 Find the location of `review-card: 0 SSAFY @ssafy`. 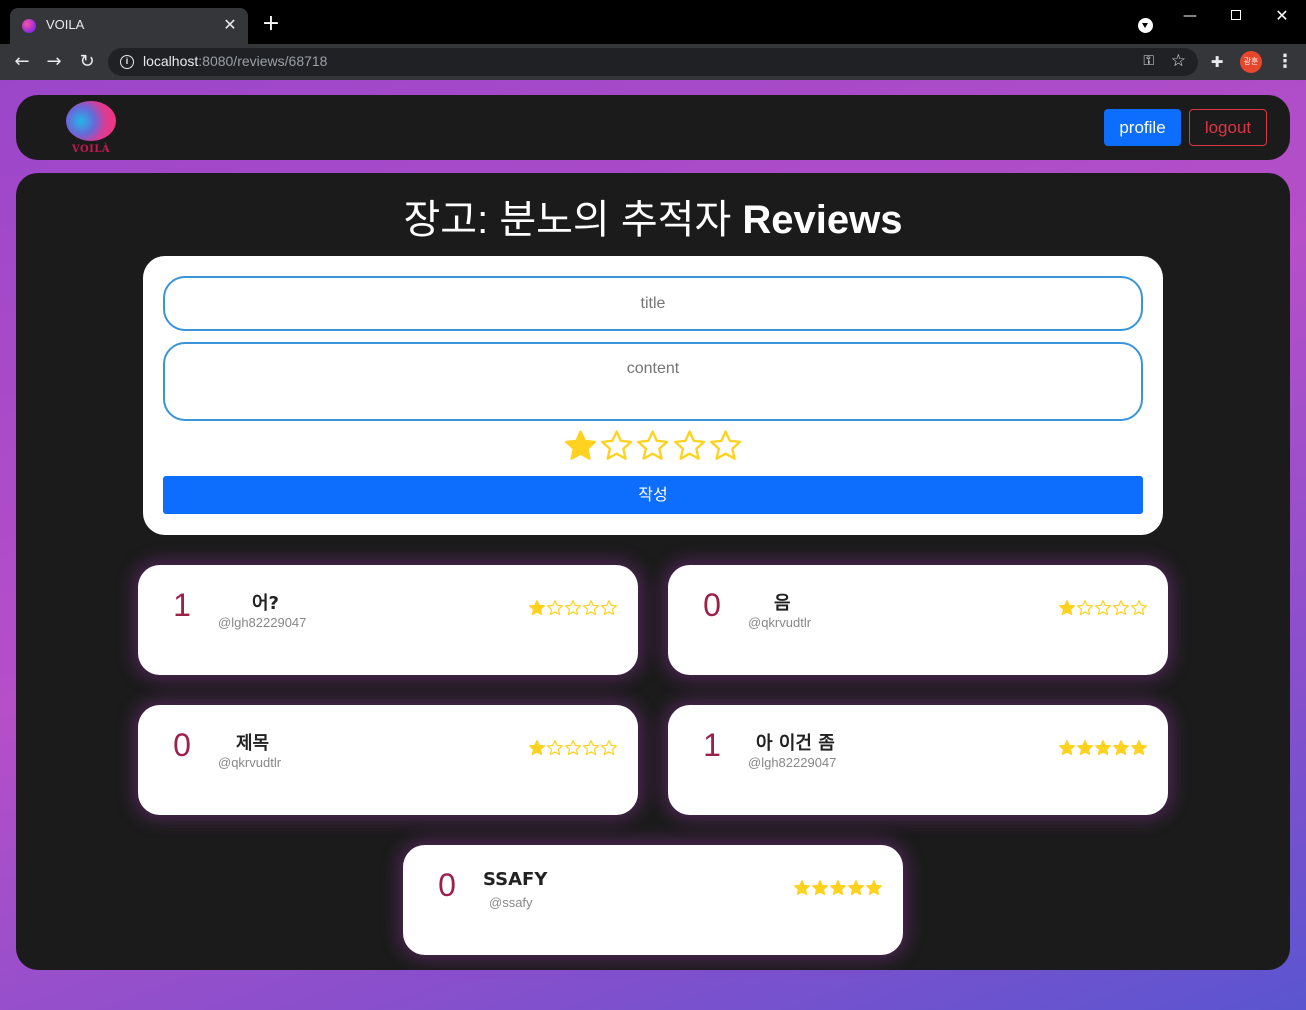

review-card: 0 SSAFY @ssafy is located at coordinates (653, 900).